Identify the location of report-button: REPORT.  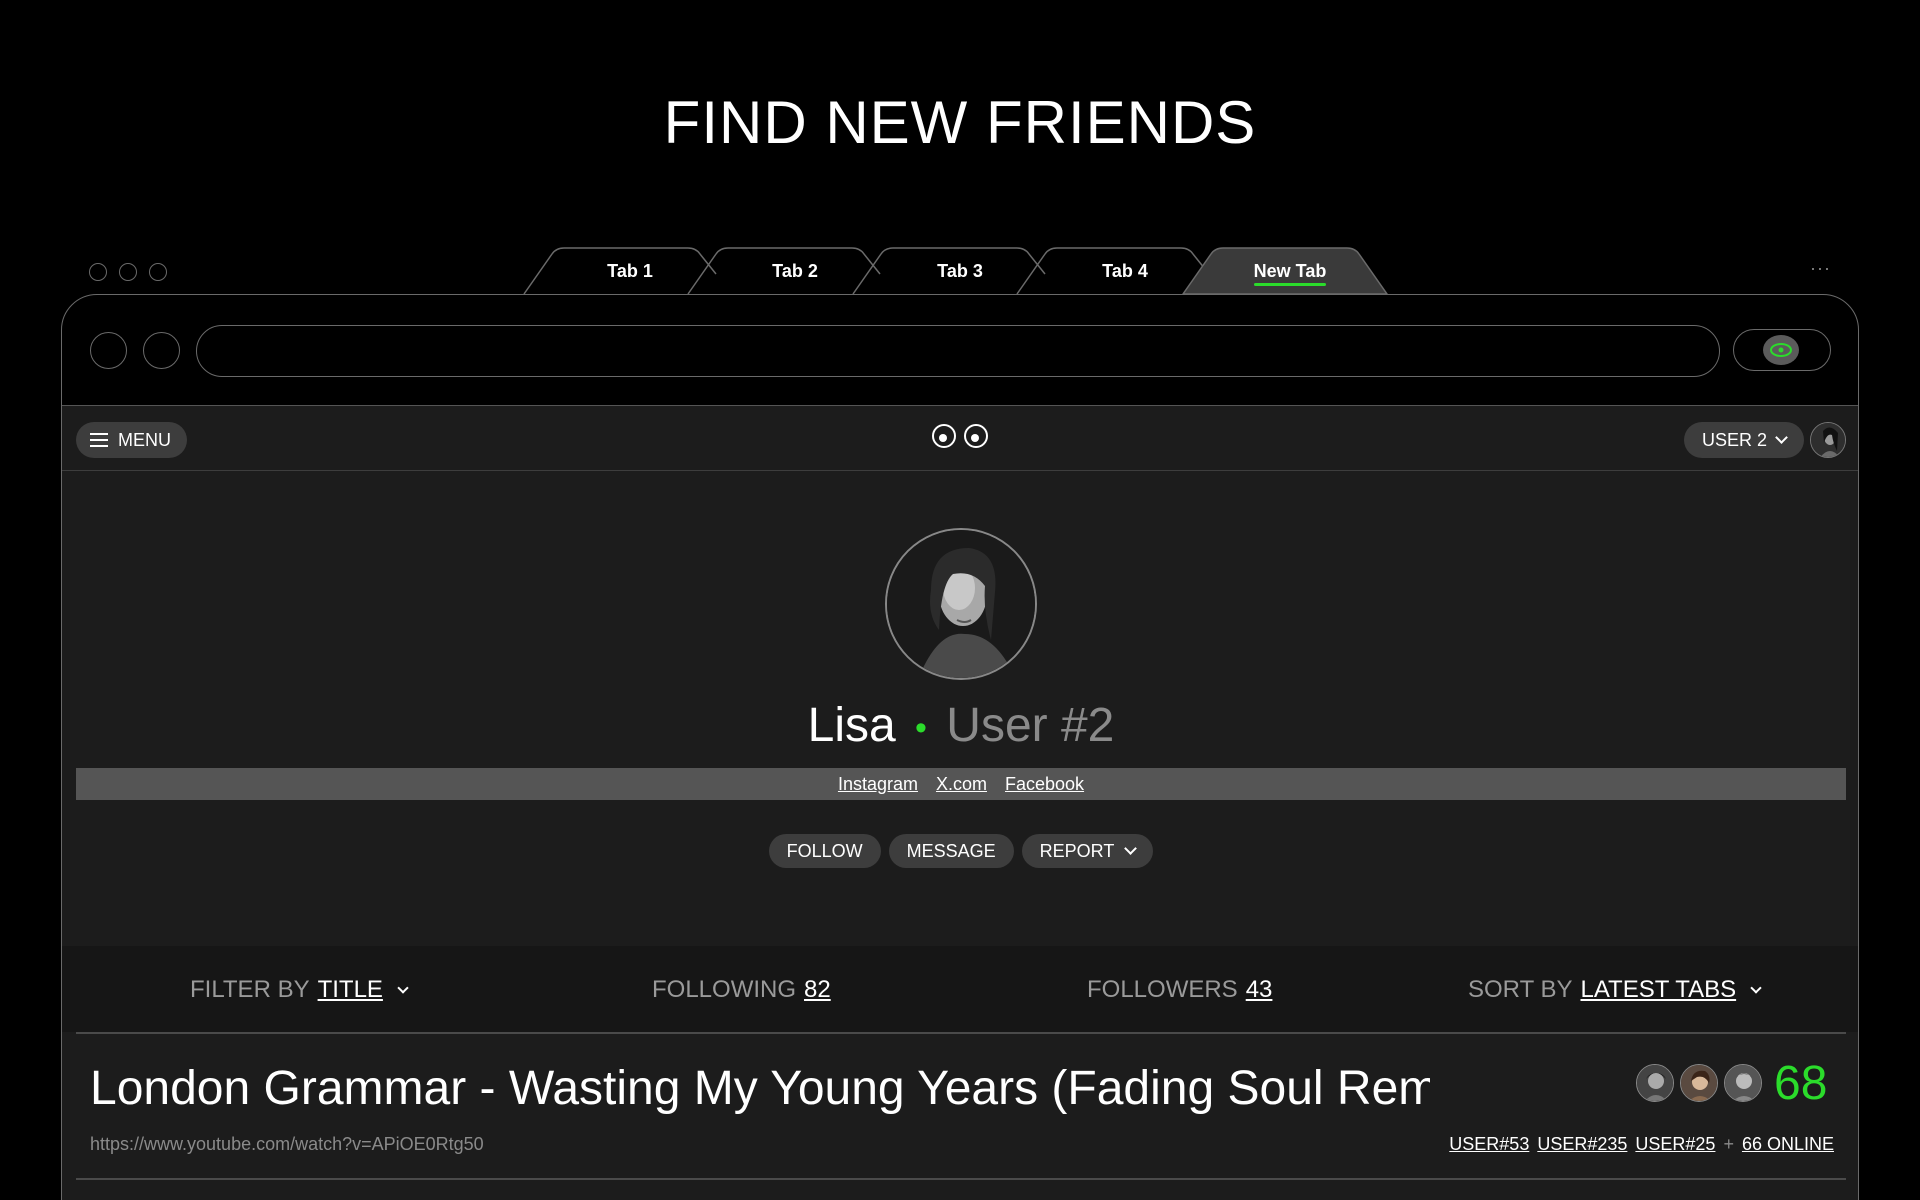
(1087, 851).